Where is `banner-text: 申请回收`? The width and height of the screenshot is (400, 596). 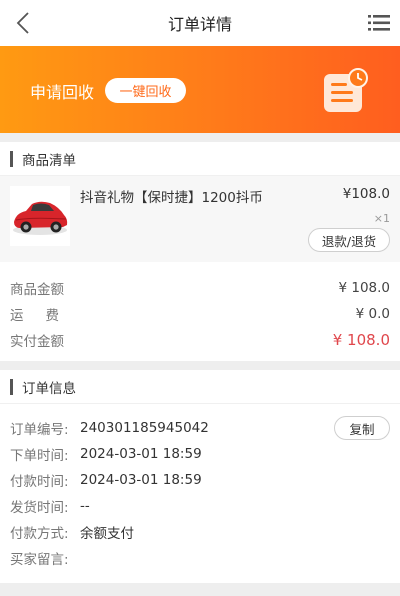 banner-text: 申请回收 is located at coordinates (62, 92).